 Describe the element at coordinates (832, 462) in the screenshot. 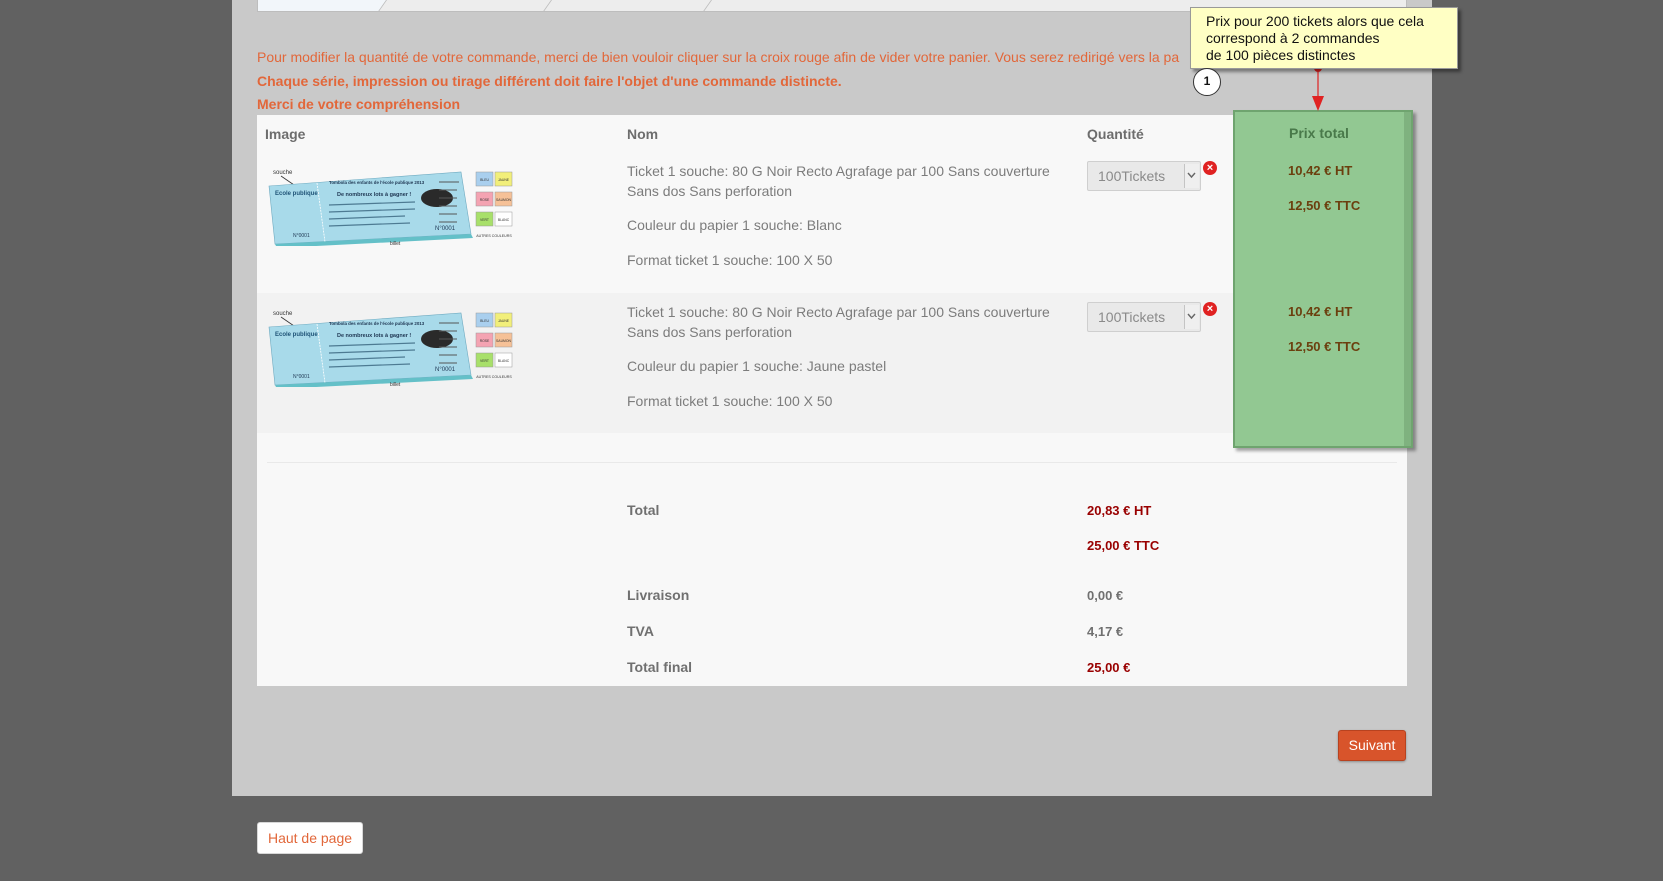

I see `divider` at that location.